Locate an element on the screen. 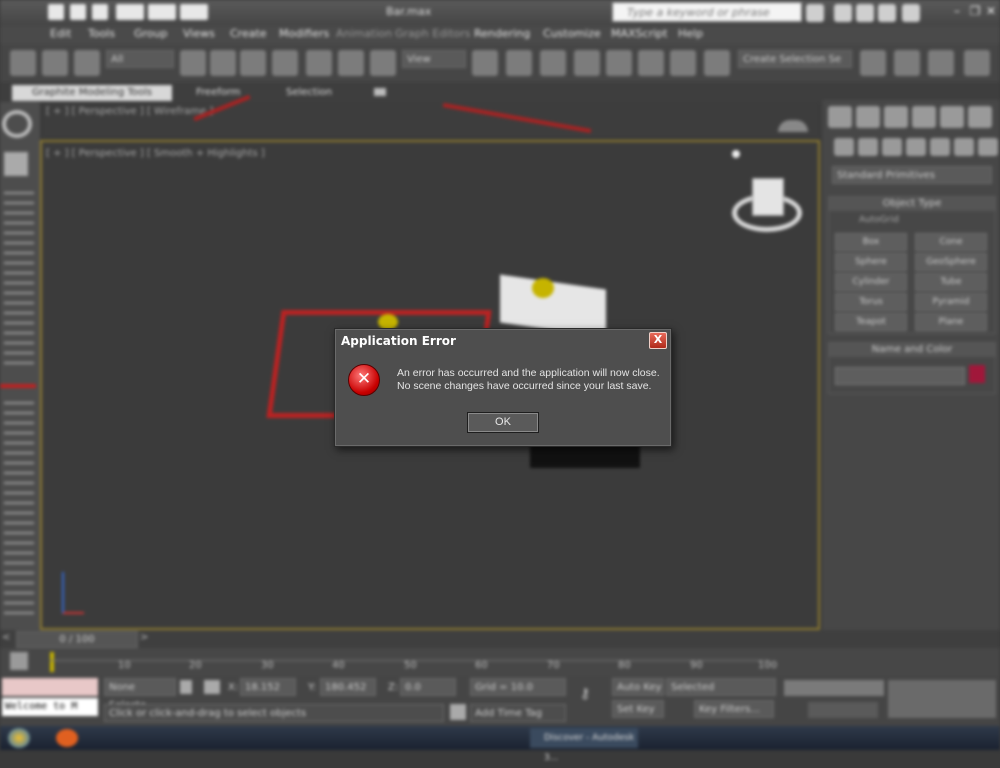 This screenshot has height=768, width=1000. add-time-tag: Add Time Tag is located at coordinates (518, 713).